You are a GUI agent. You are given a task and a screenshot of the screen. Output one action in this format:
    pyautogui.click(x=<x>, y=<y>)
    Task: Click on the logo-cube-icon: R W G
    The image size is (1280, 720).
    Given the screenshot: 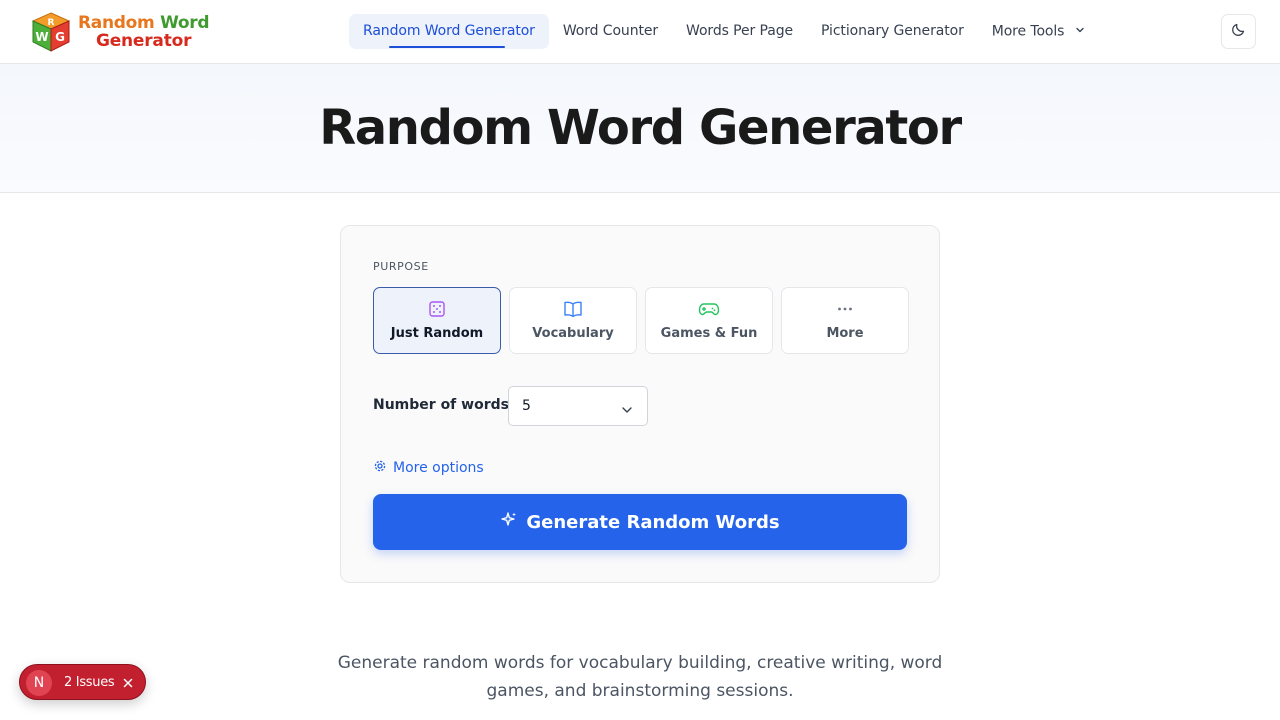 What is the action you would take?
    pyautogui.click(x=51, y=32)
    